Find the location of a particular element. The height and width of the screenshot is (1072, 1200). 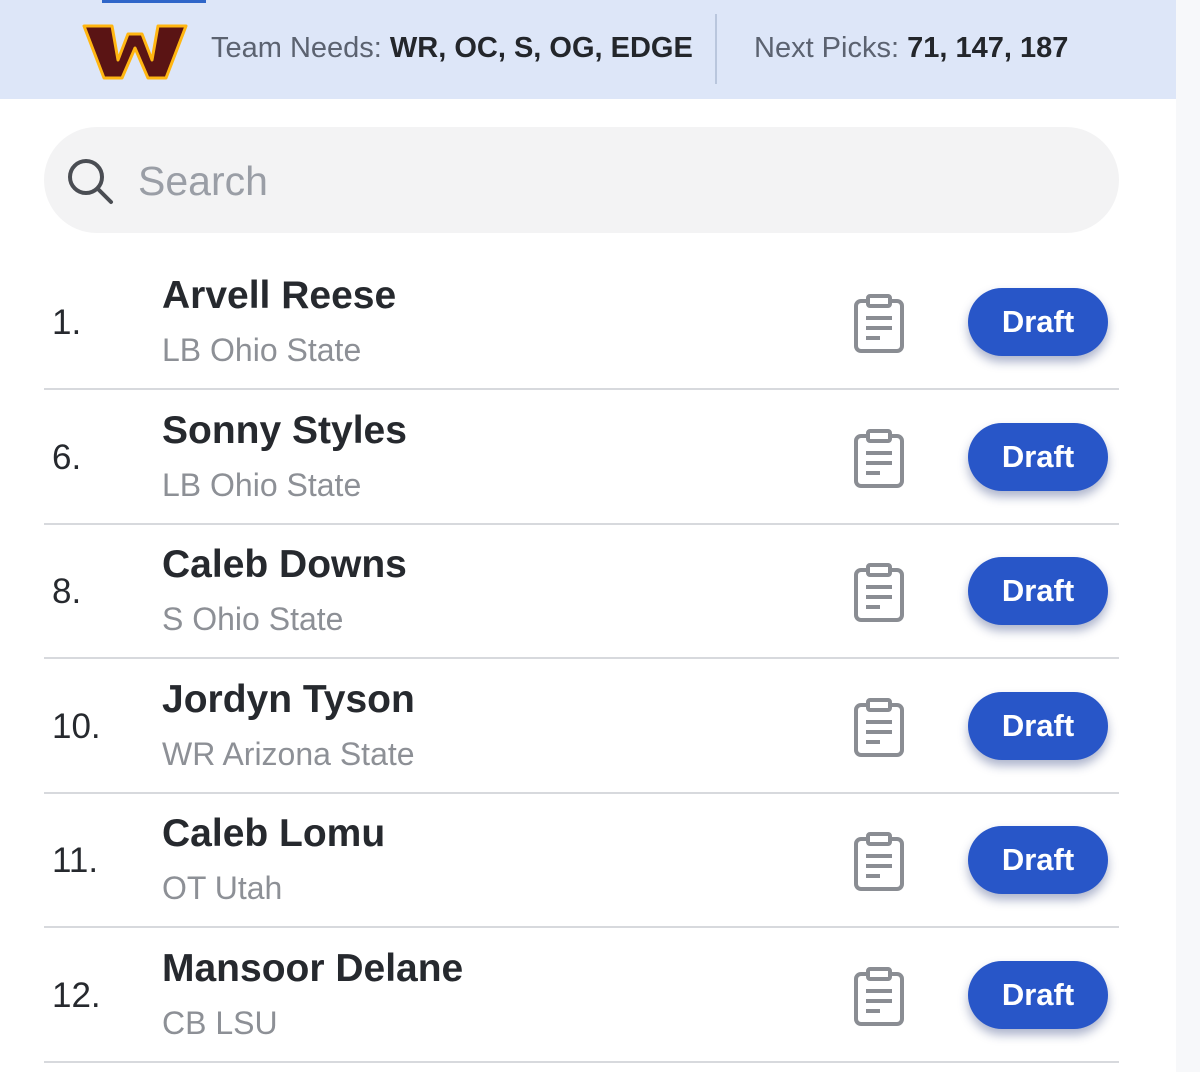

search-input is located at coordinates (608, 181).